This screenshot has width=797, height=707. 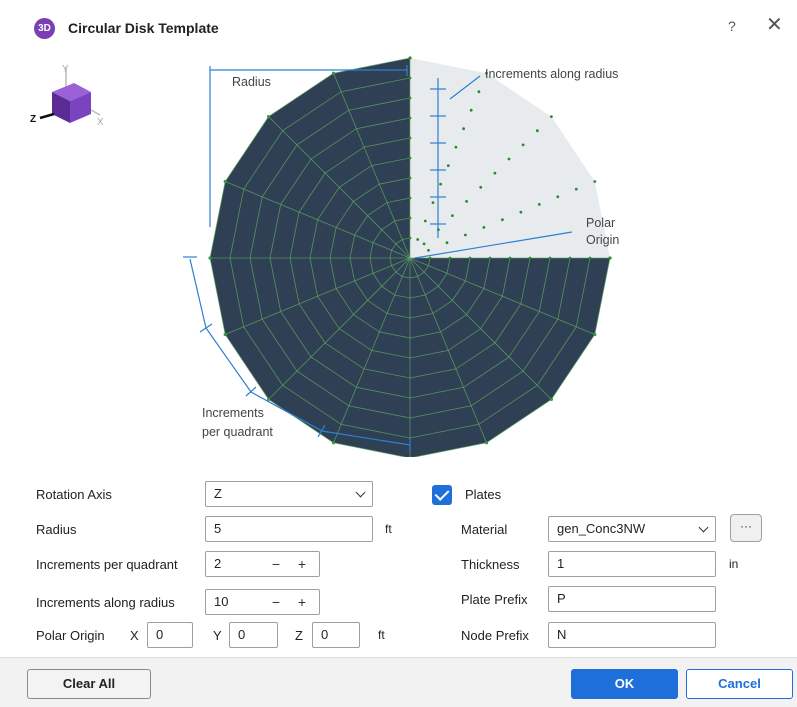 What do you see at coordinates (551, 74) in the screenshot?
I see `increments-along-radius-label: Increments along radius` at bounding box center [551, 74].